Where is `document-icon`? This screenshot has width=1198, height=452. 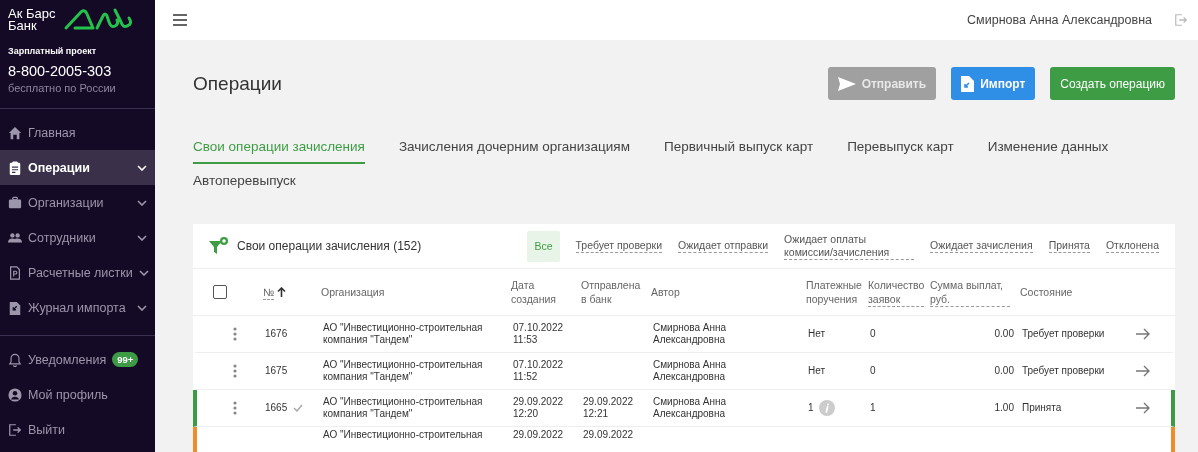
document-icon is located at coordinates (15, 272).